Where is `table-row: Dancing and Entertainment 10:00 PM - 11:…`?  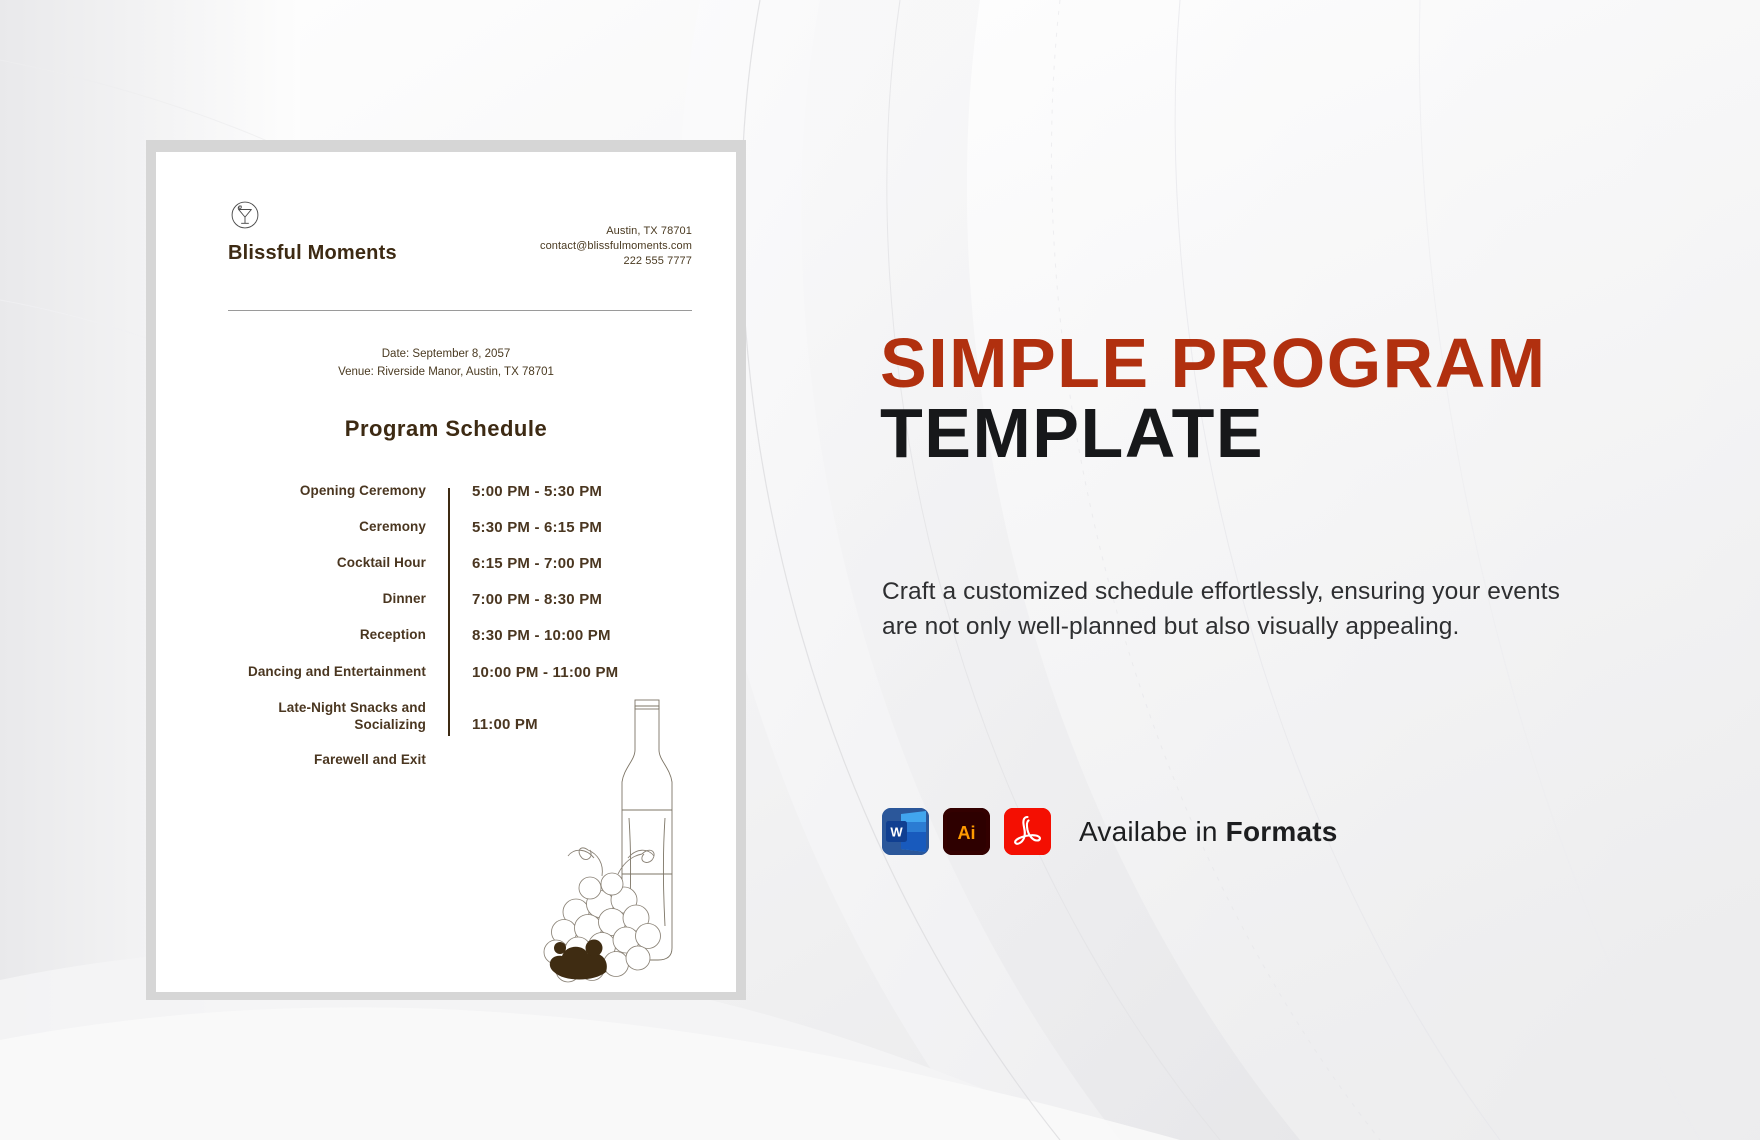
table-row: Dancing and Entertainment 10:00 PM - 11:… is located at coordinates (464, 672).